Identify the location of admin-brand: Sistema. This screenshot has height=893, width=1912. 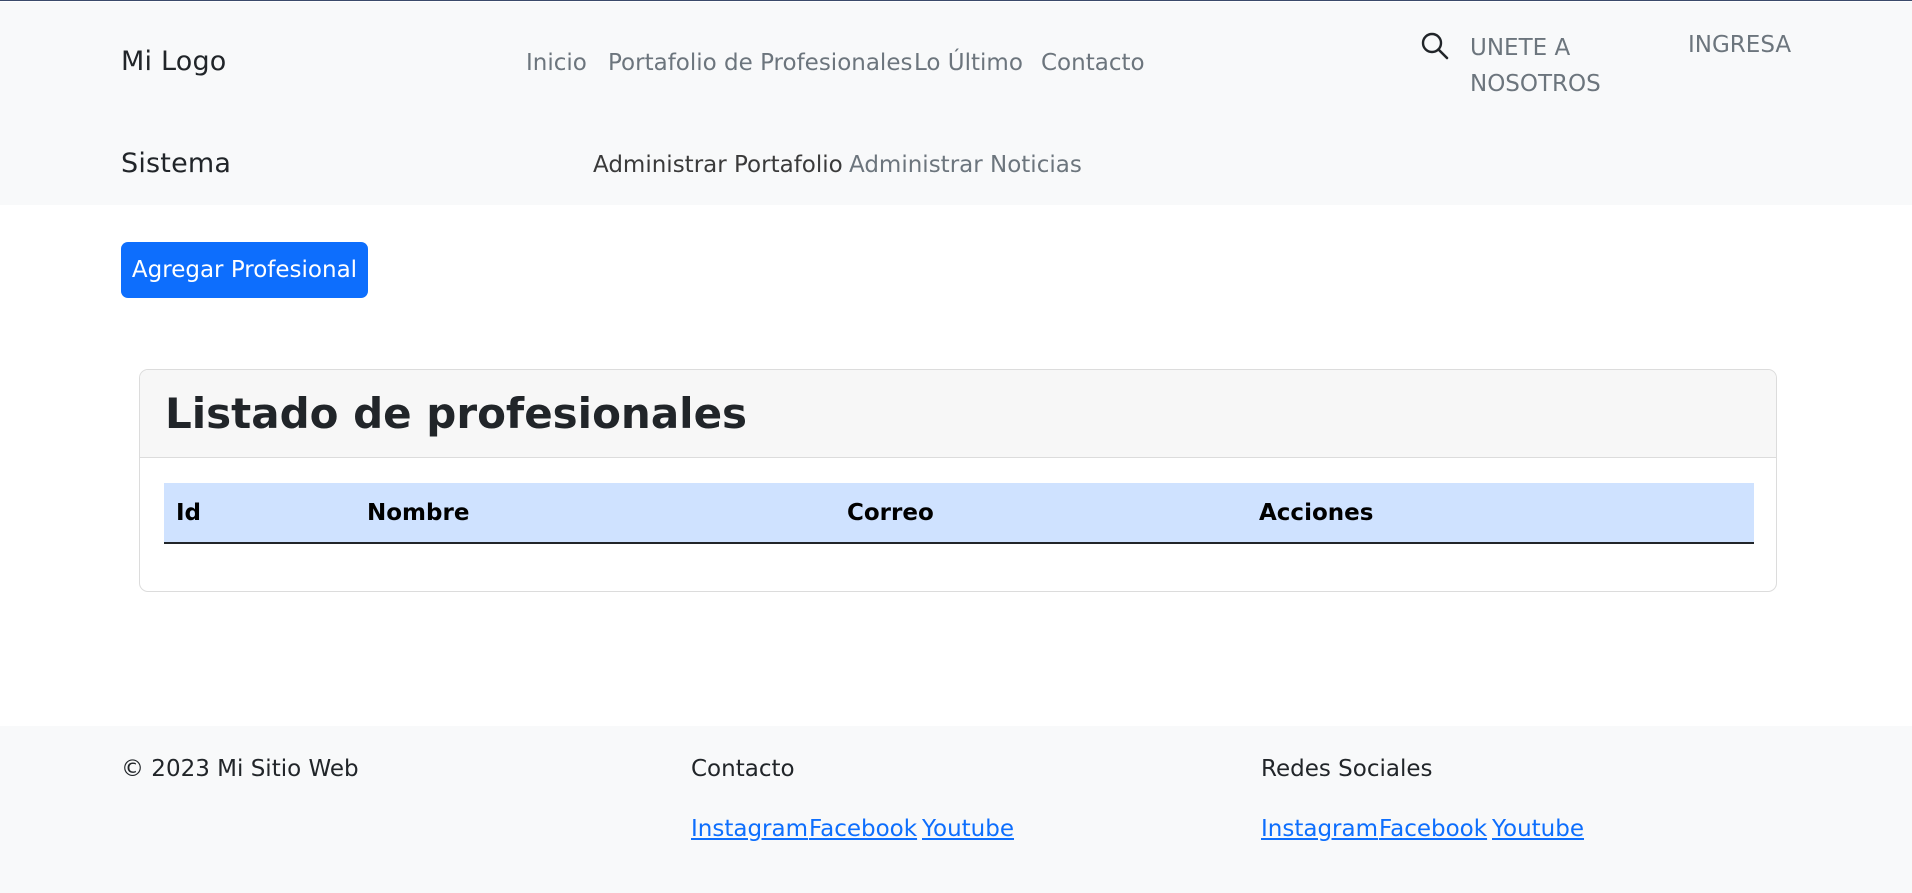
(176, 163).